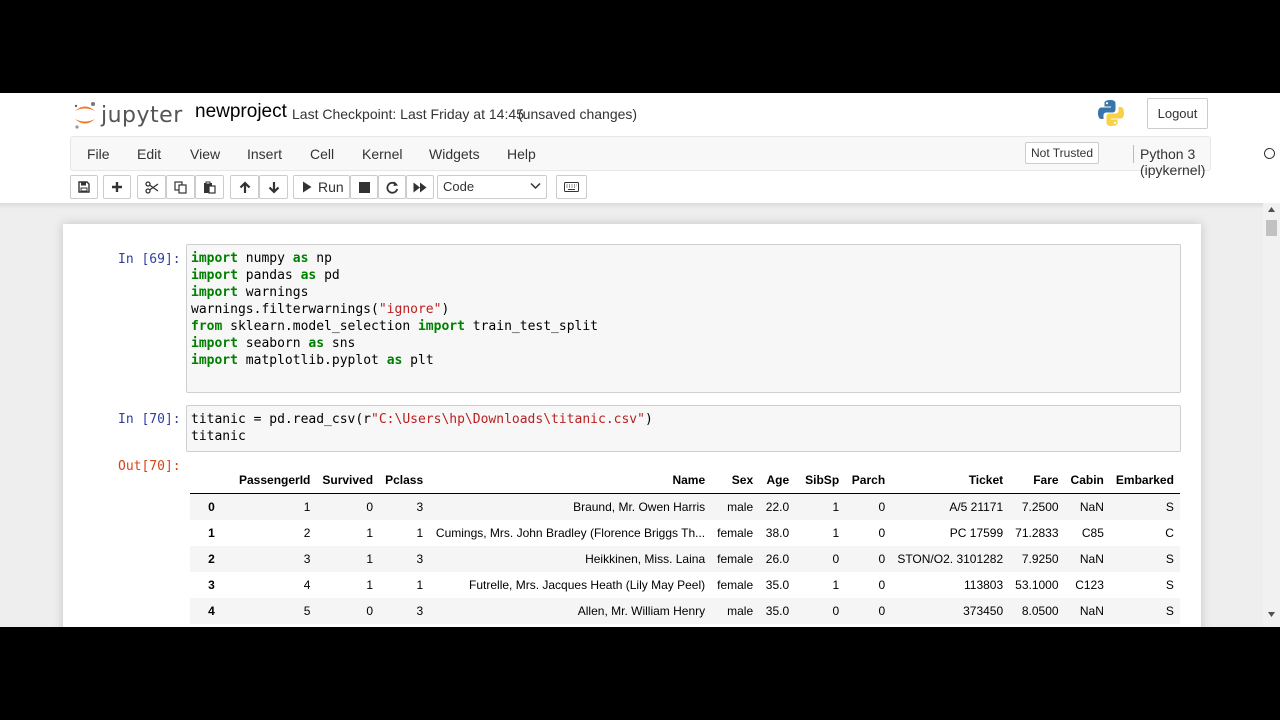 The height and width of the screenshot is (720, 1280). I want to click on add-cell-button, so click(117, 187).